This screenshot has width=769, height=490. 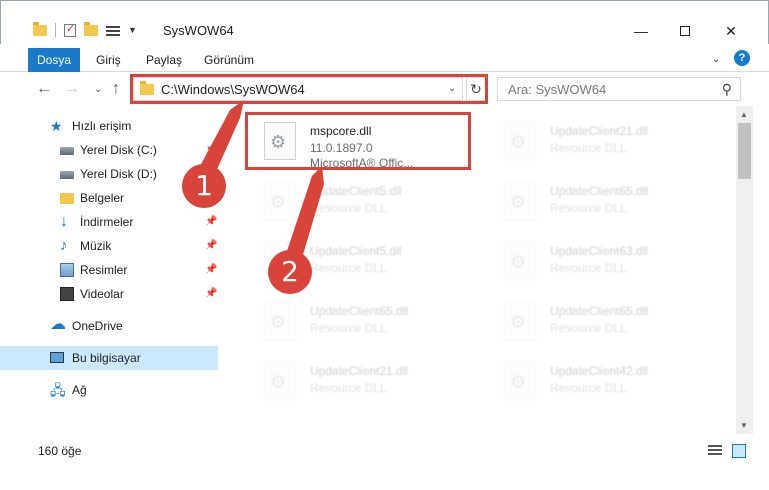 What do you see at coordinates (744, 425) in the screenshot?
I see `scroll-down-icon: ▼` at bounding box center [744, 425].